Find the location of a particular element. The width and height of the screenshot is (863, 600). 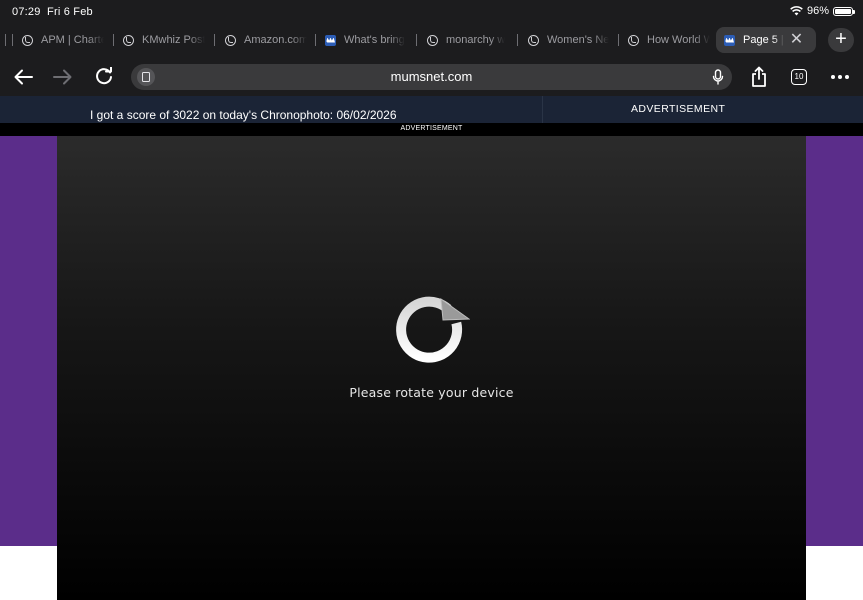

advertisement-label: ADVERTISEMENT is located at coordinates (678, 109).